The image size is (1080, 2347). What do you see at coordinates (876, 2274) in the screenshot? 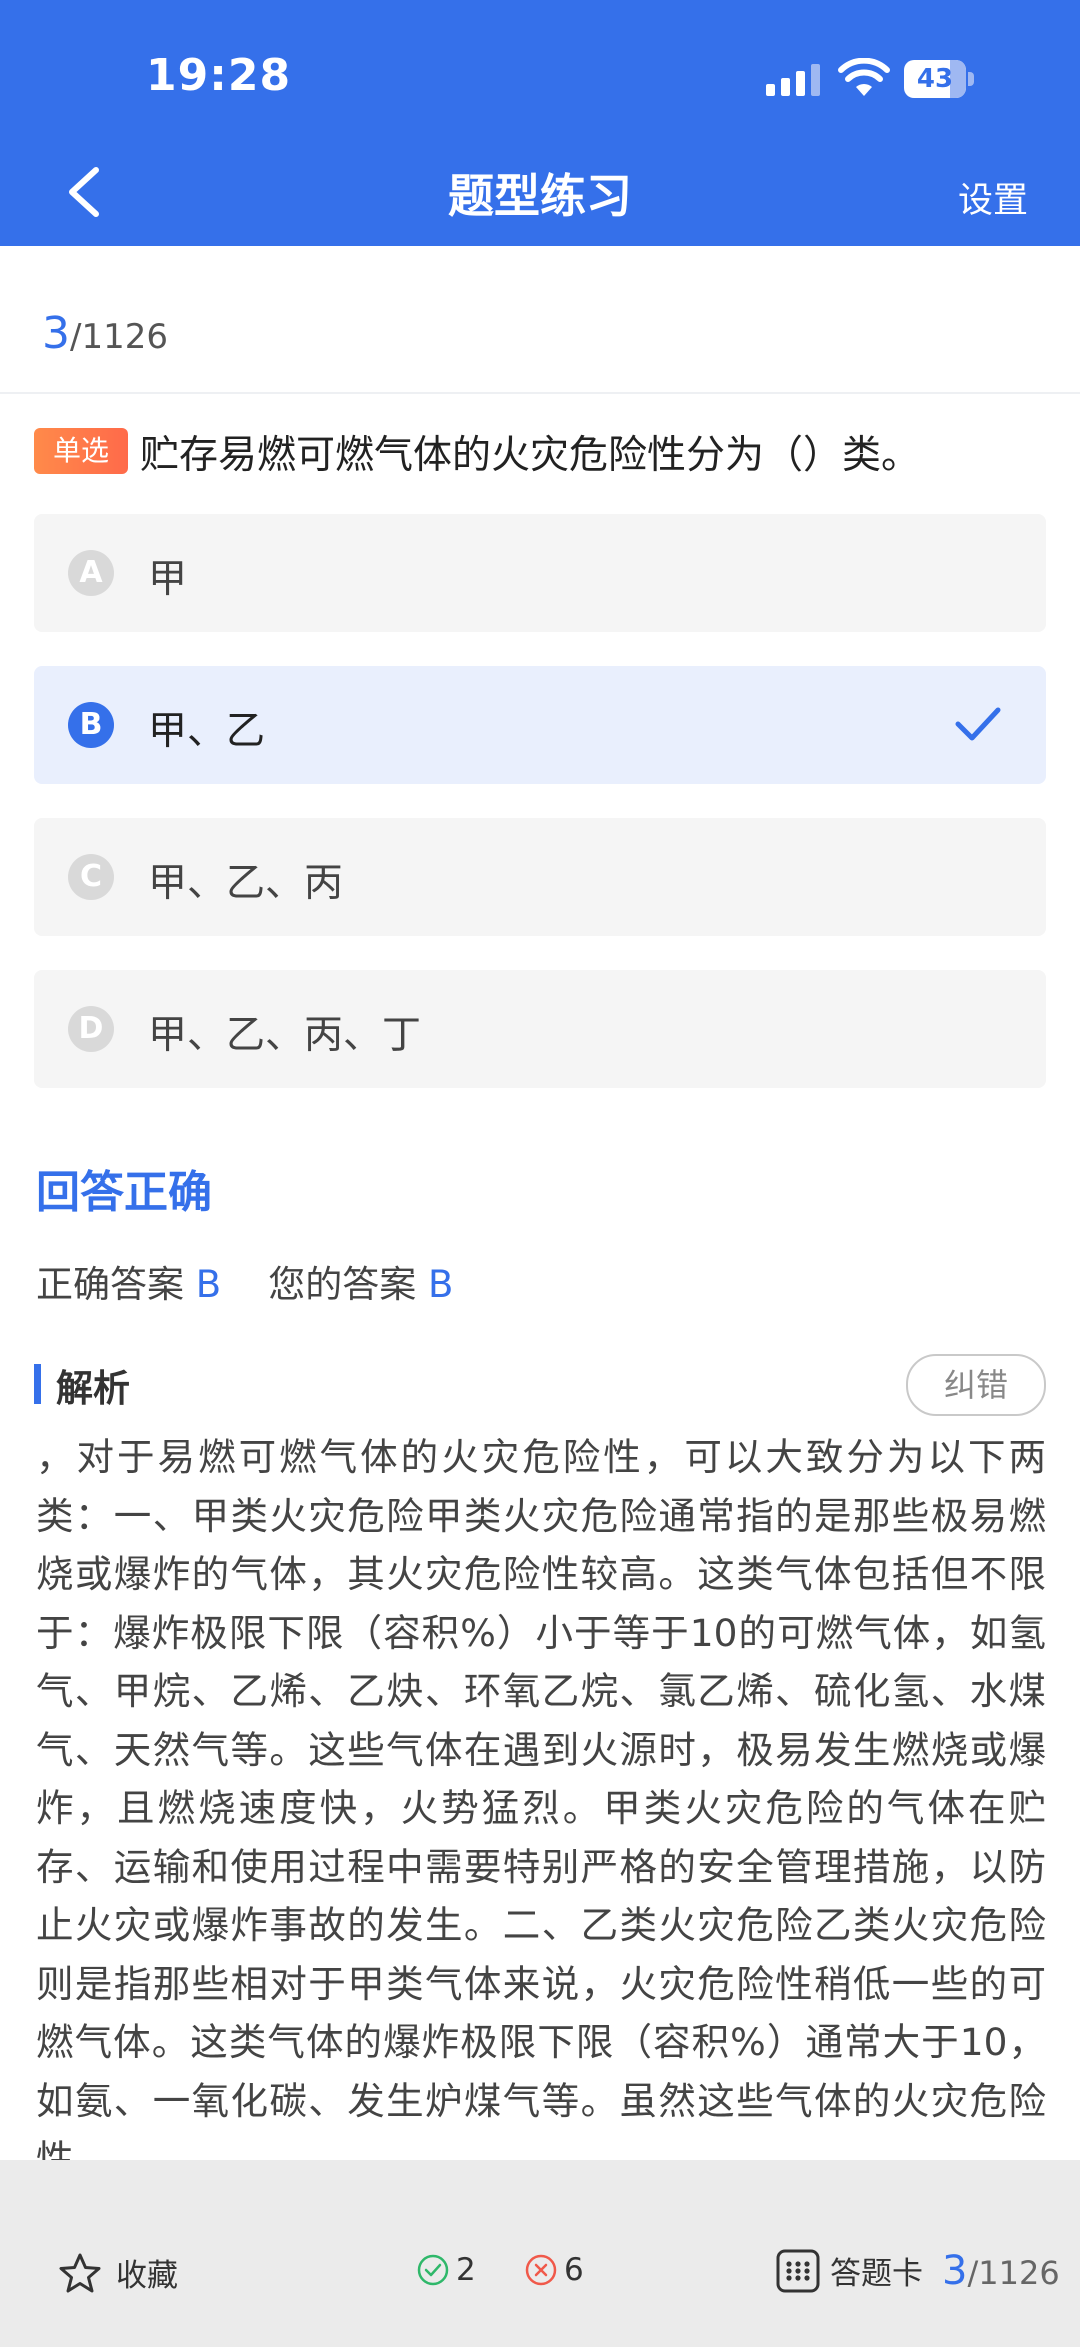
I see `answer-card-label: 答题卡` at bounding box center [876, 2274].